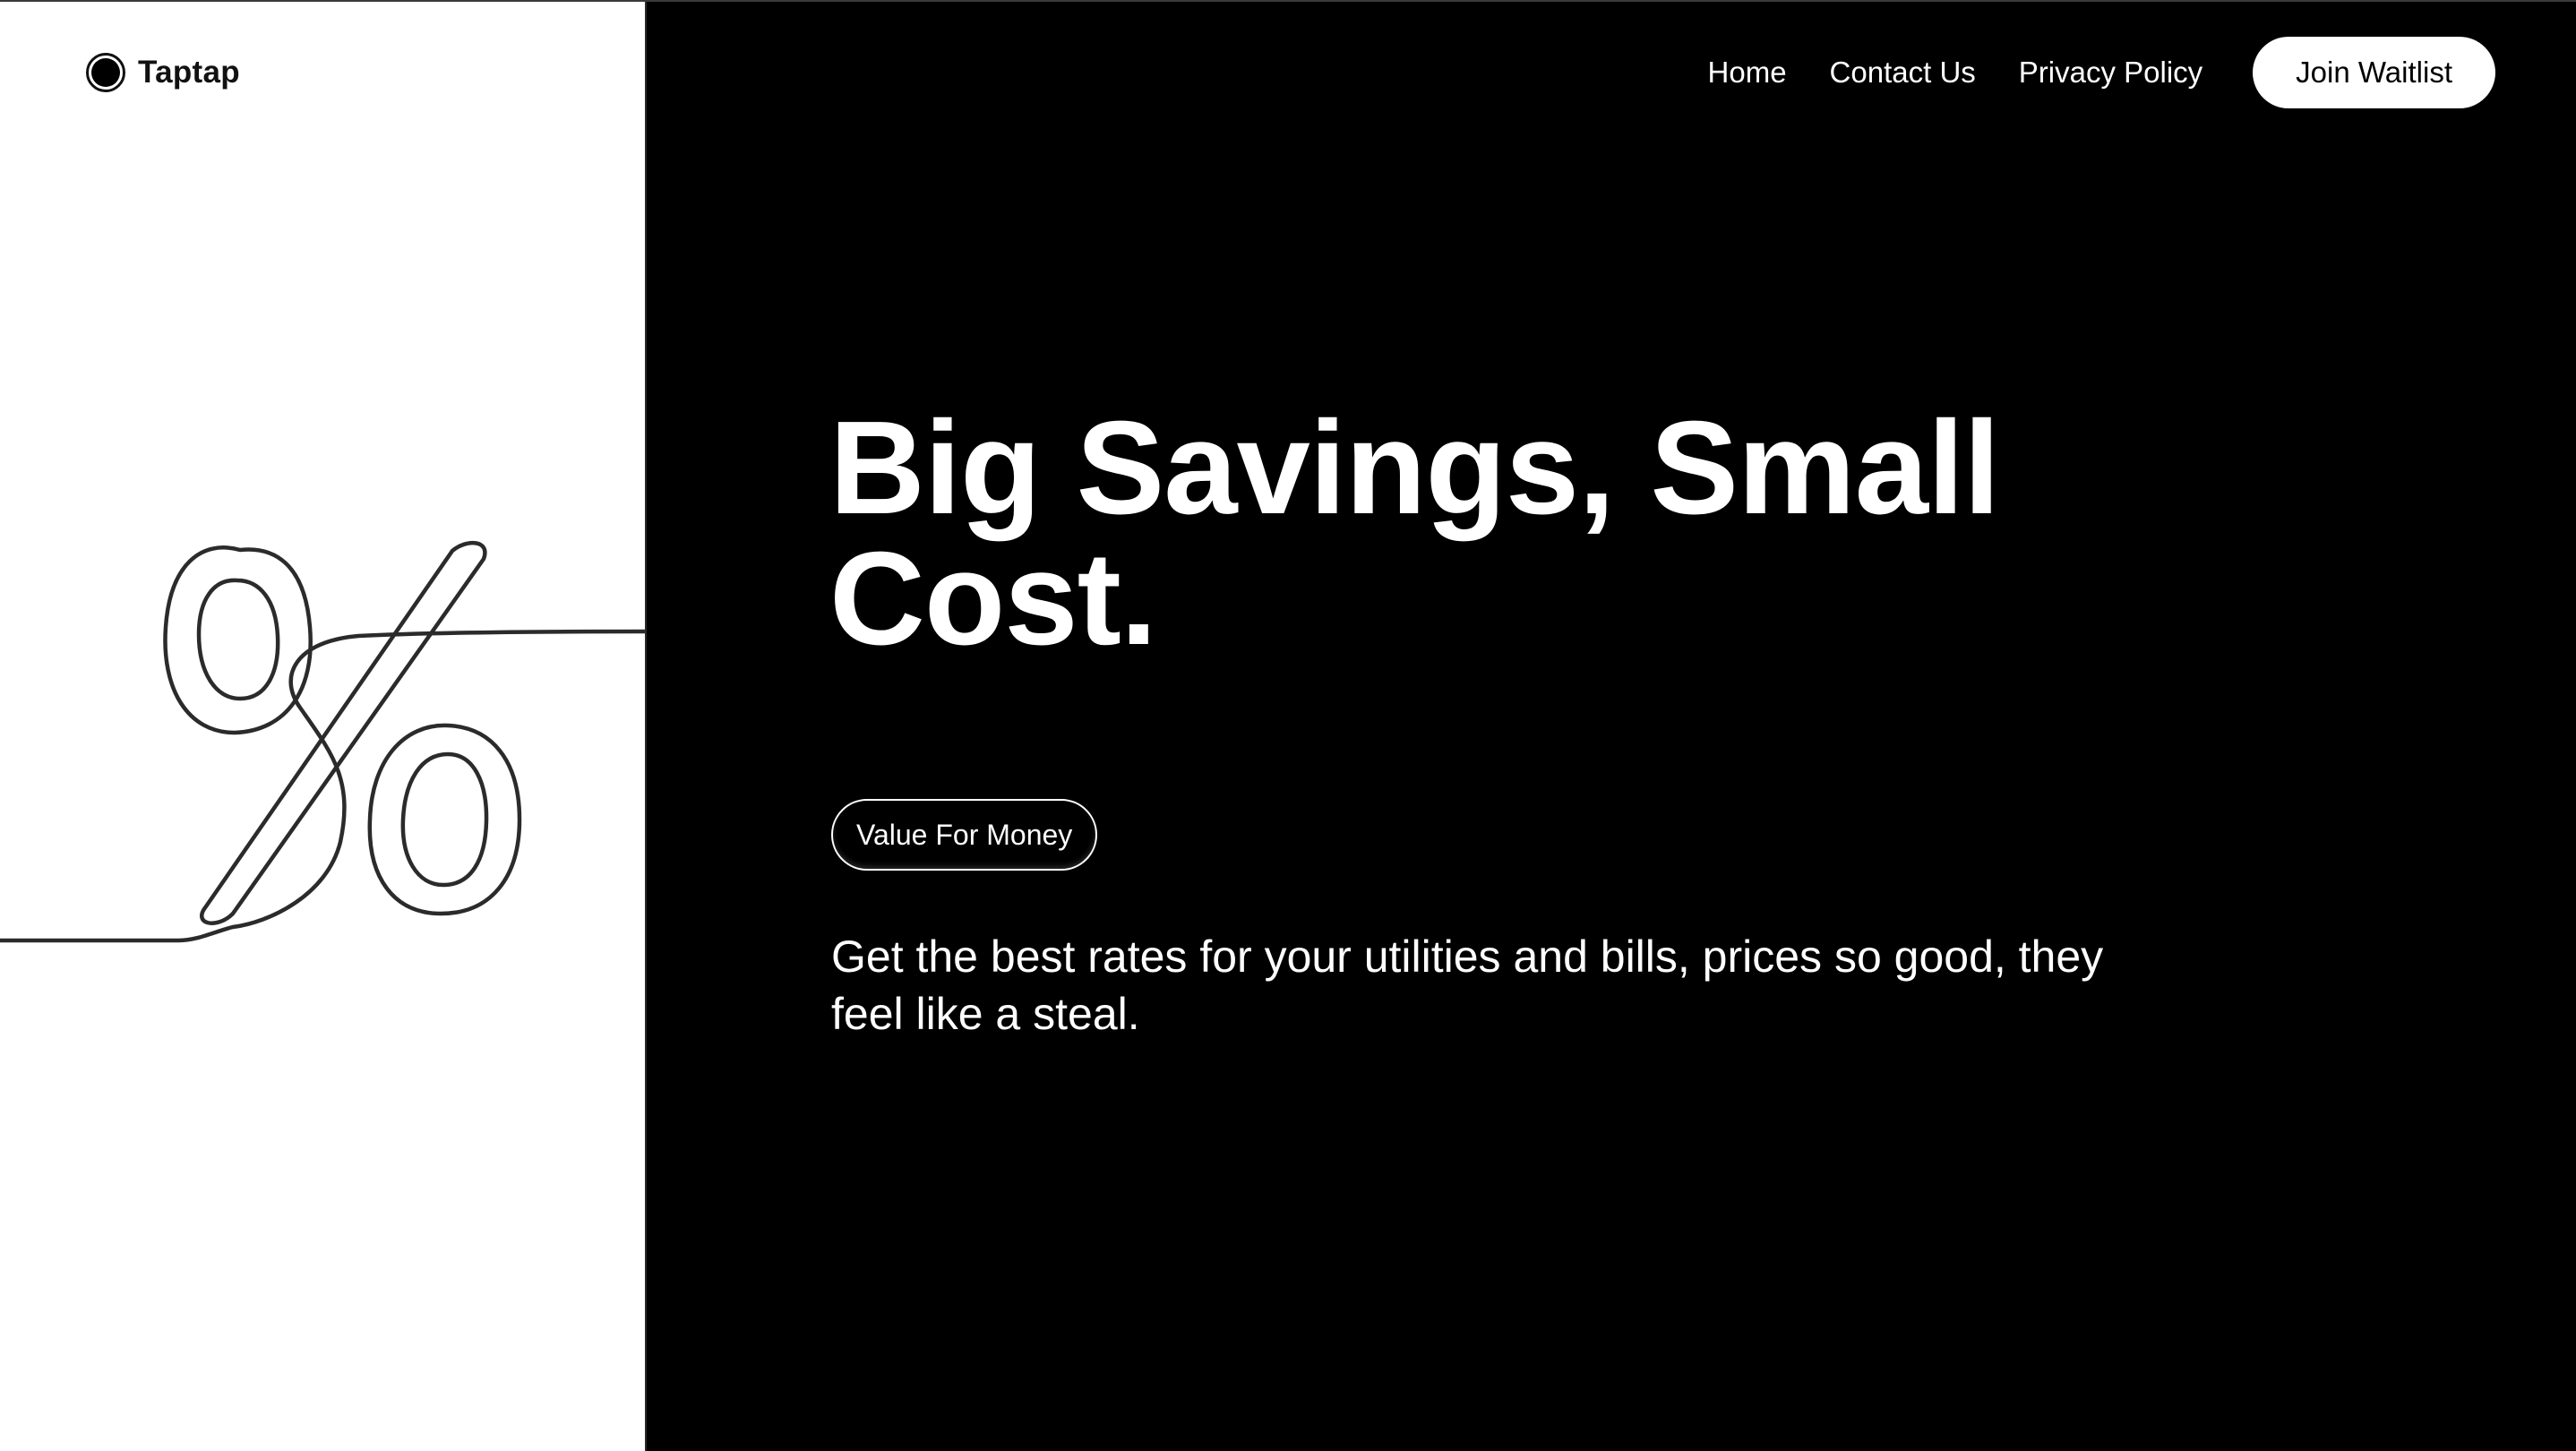  What do you see at coordinates (189, 72) in the screenshot?
I see `brand-name: Taptap` at bounding box center [189, 72].